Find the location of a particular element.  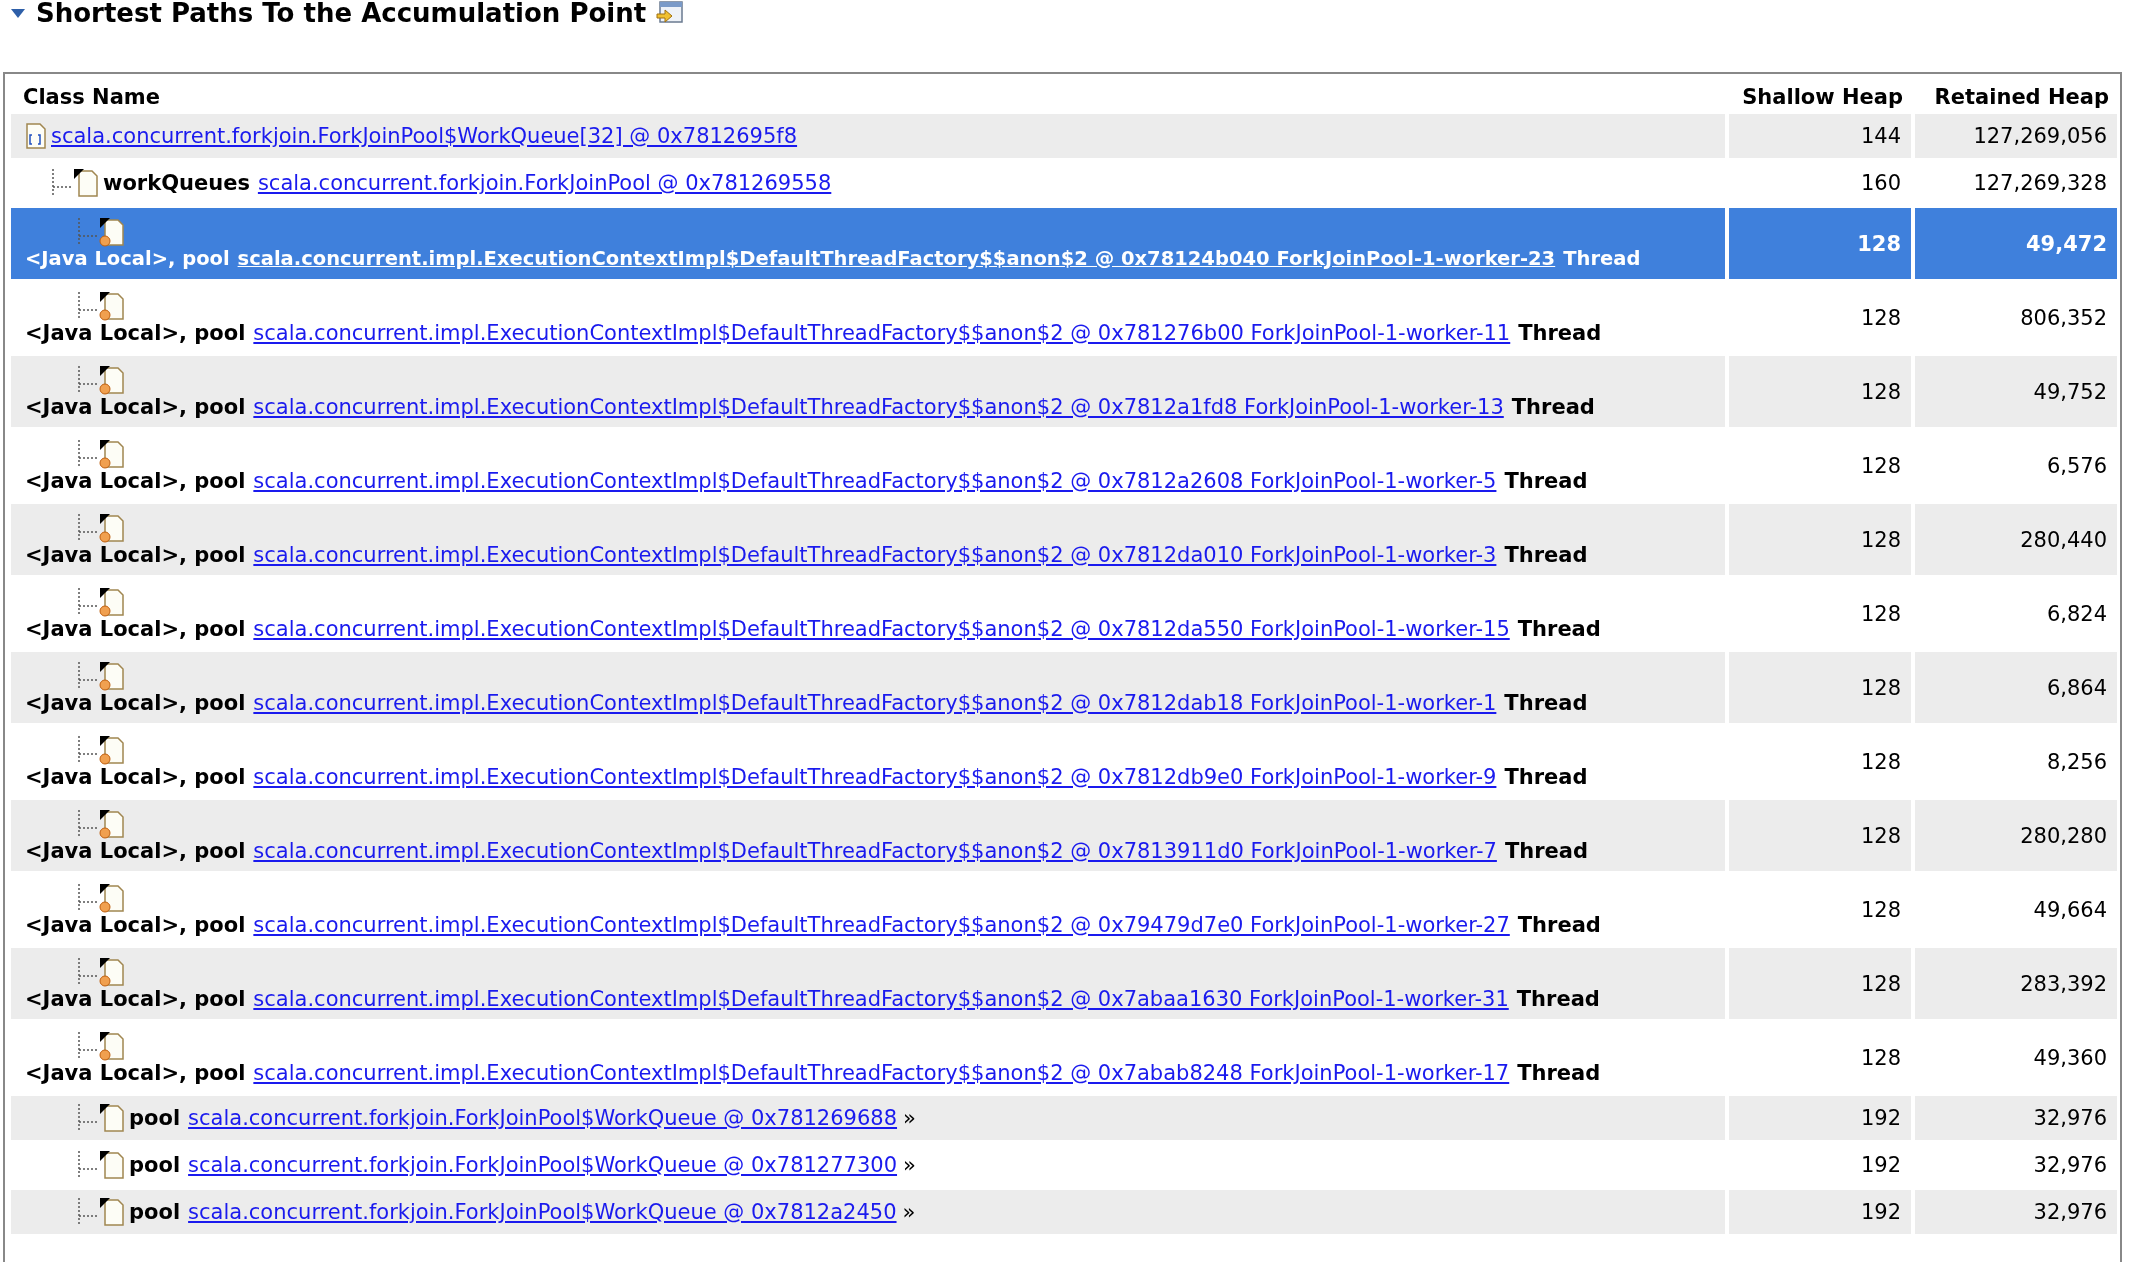

table-row: <Java Local>, pool scala.concurrent.impl.ExecutionContextImpl$DefaultThreadFactory$$anon$2 @ 0x78124b040 ForkJoinPool-1-worker-23 Thread 128 49,472 is located at coordinates (1064, 243).